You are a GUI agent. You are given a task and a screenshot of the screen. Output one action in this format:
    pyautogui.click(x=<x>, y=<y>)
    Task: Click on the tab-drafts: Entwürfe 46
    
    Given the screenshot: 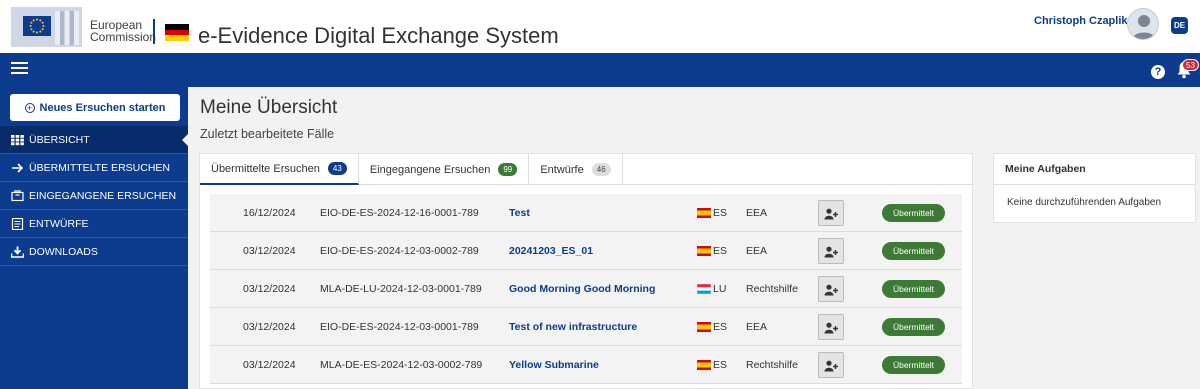 What is the action you would take?
    pyautogui.click(x=576, y=169)
    